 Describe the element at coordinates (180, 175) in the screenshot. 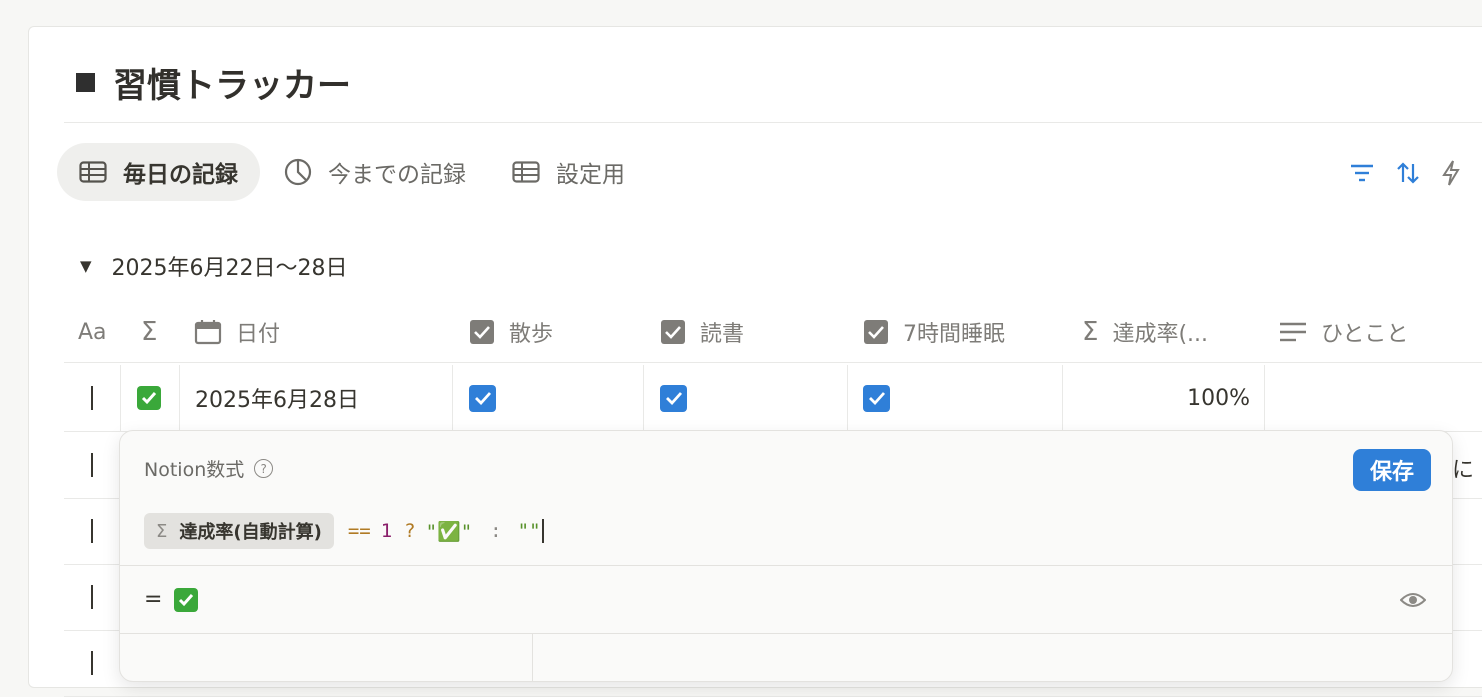

I see `tab-label: 毎日の記録` at that location.